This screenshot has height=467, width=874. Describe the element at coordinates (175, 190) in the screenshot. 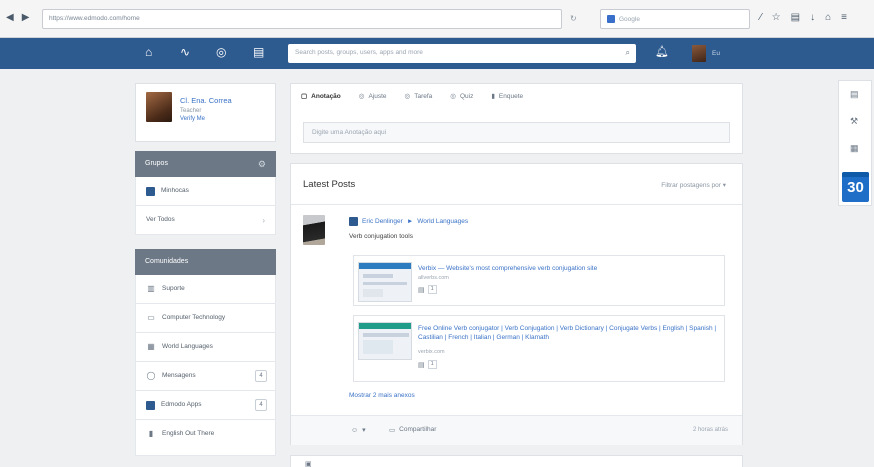

I see `sidebar-item-label: Minhocas` at that location.